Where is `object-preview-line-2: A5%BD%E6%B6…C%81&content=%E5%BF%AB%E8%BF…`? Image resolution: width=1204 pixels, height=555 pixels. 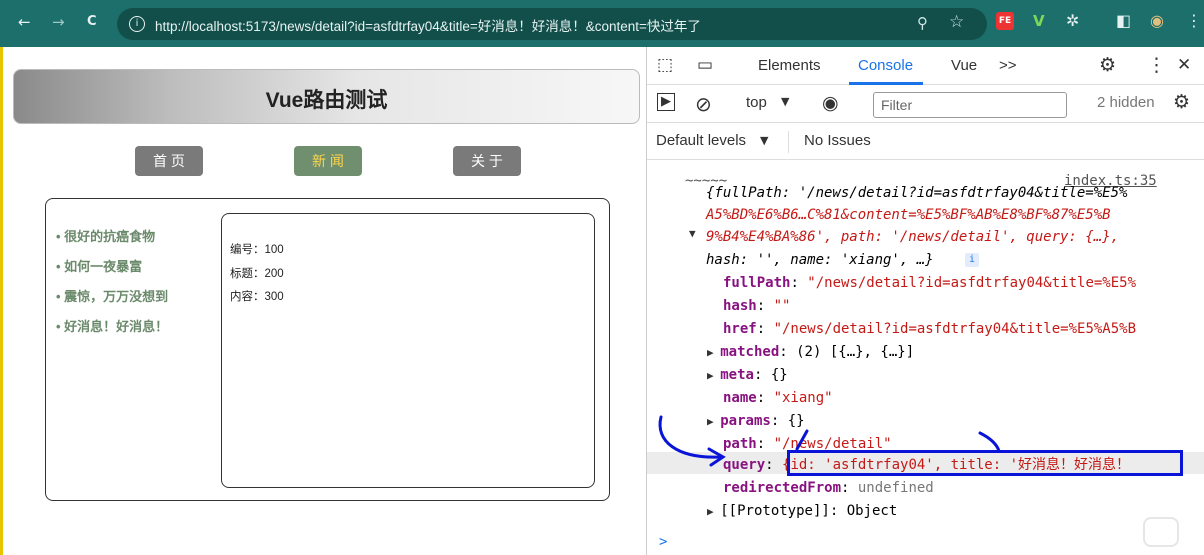 object-preview-line-2: A5%BD%E6%B6…C%81&content=%E5%BF%AB%E8%BF… is located at coordinates (908, 215).